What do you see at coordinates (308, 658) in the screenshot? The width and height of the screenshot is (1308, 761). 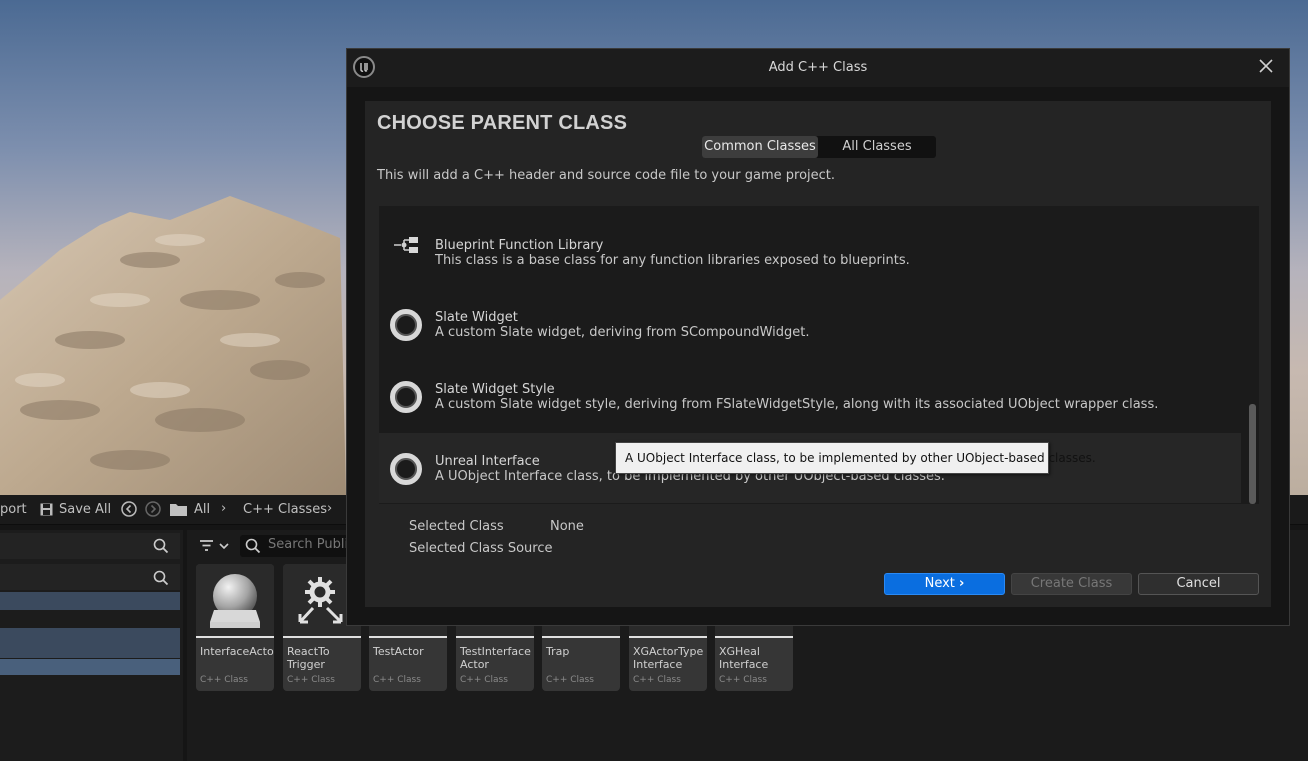 I see `asset-name: ReactTo Trigger` at bounding box center [308, 658].